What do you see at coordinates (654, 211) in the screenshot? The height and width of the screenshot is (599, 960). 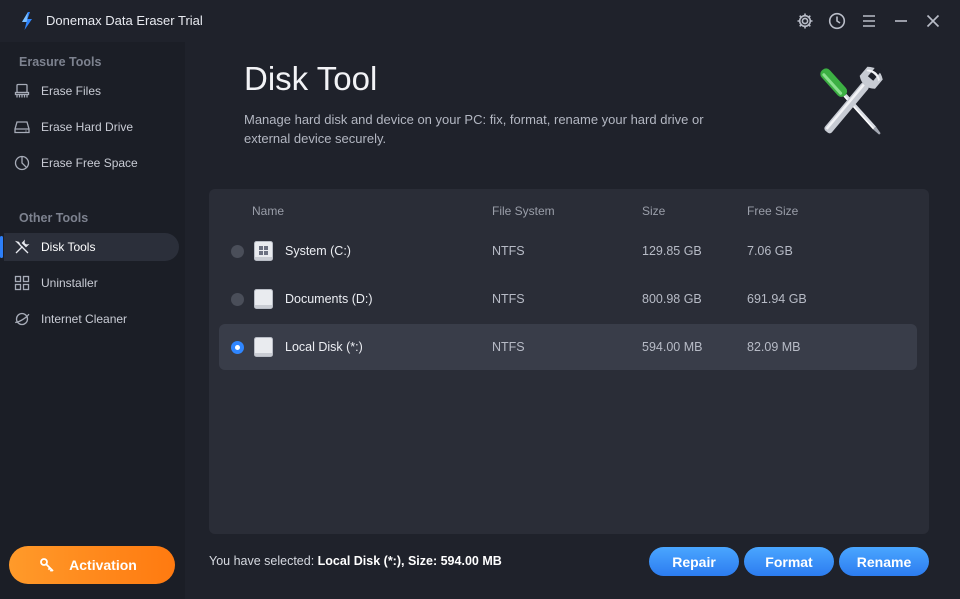 I see `column-header-size: Size` at bounding box center [654, 211].